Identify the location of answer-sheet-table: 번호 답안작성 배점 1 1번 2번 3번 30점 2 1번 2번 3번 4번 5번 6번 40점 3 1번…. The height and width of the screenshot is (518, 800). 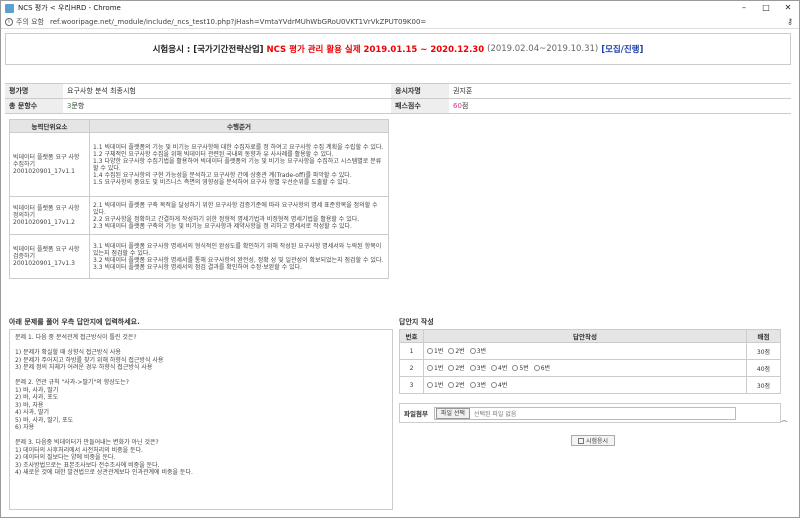
(590, 361).